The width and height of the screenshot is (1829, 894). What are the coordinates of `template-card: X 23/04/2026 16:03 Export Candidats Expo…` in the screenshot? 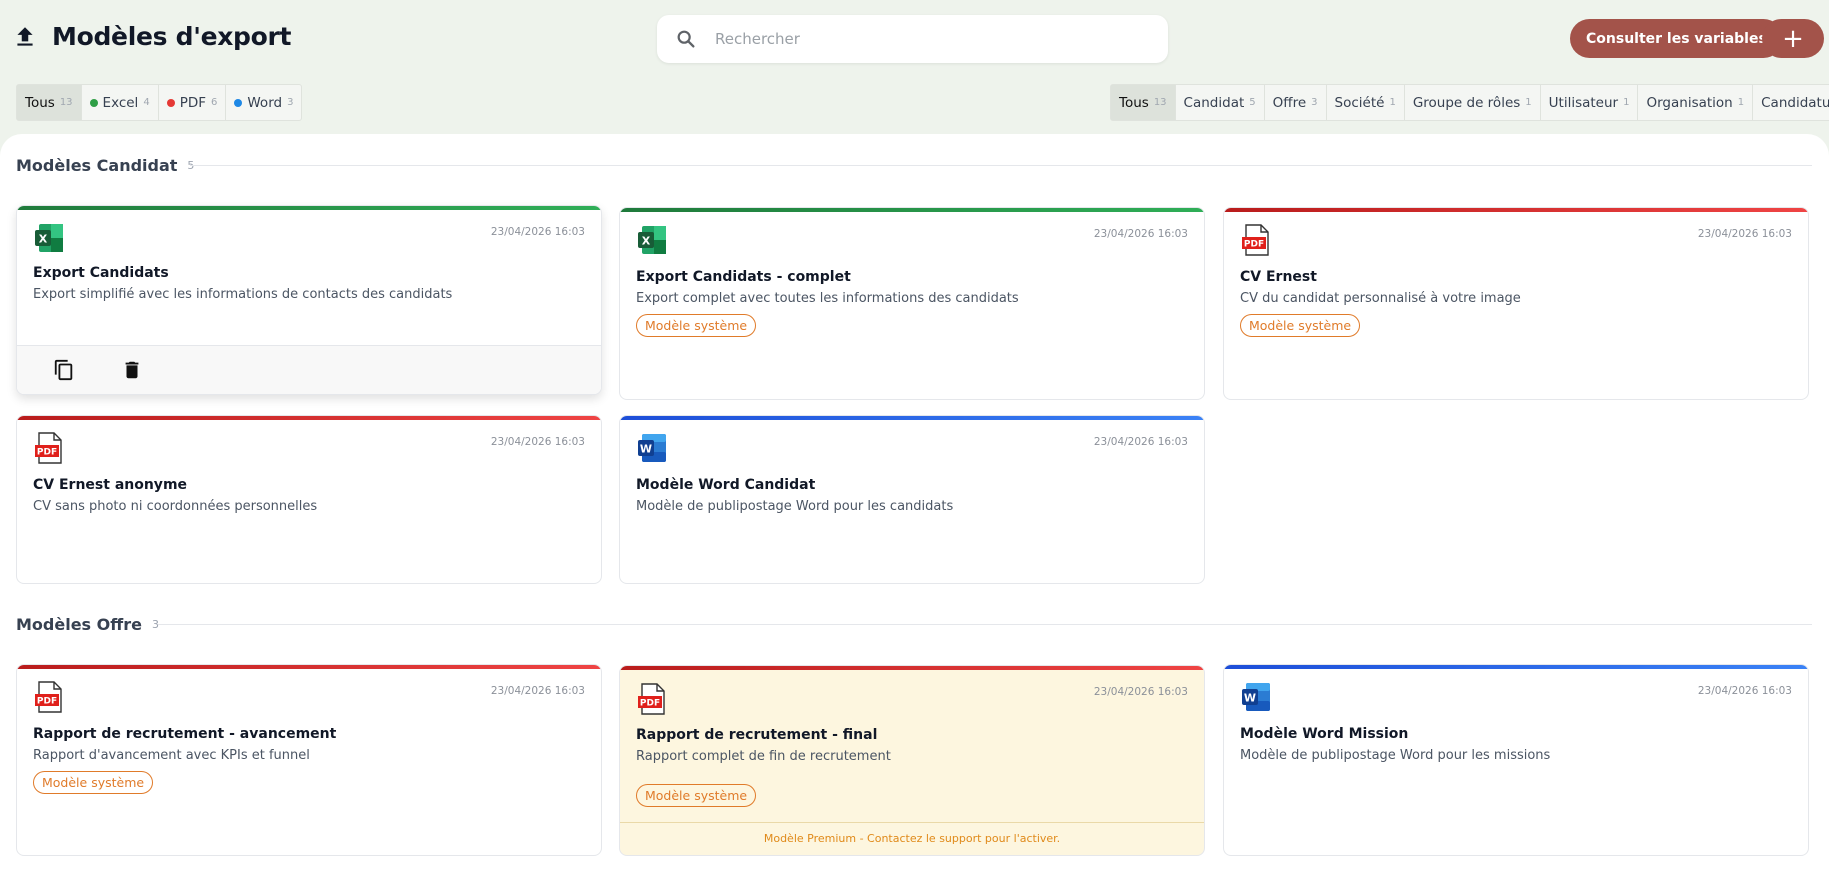 It's located at (309, 300).